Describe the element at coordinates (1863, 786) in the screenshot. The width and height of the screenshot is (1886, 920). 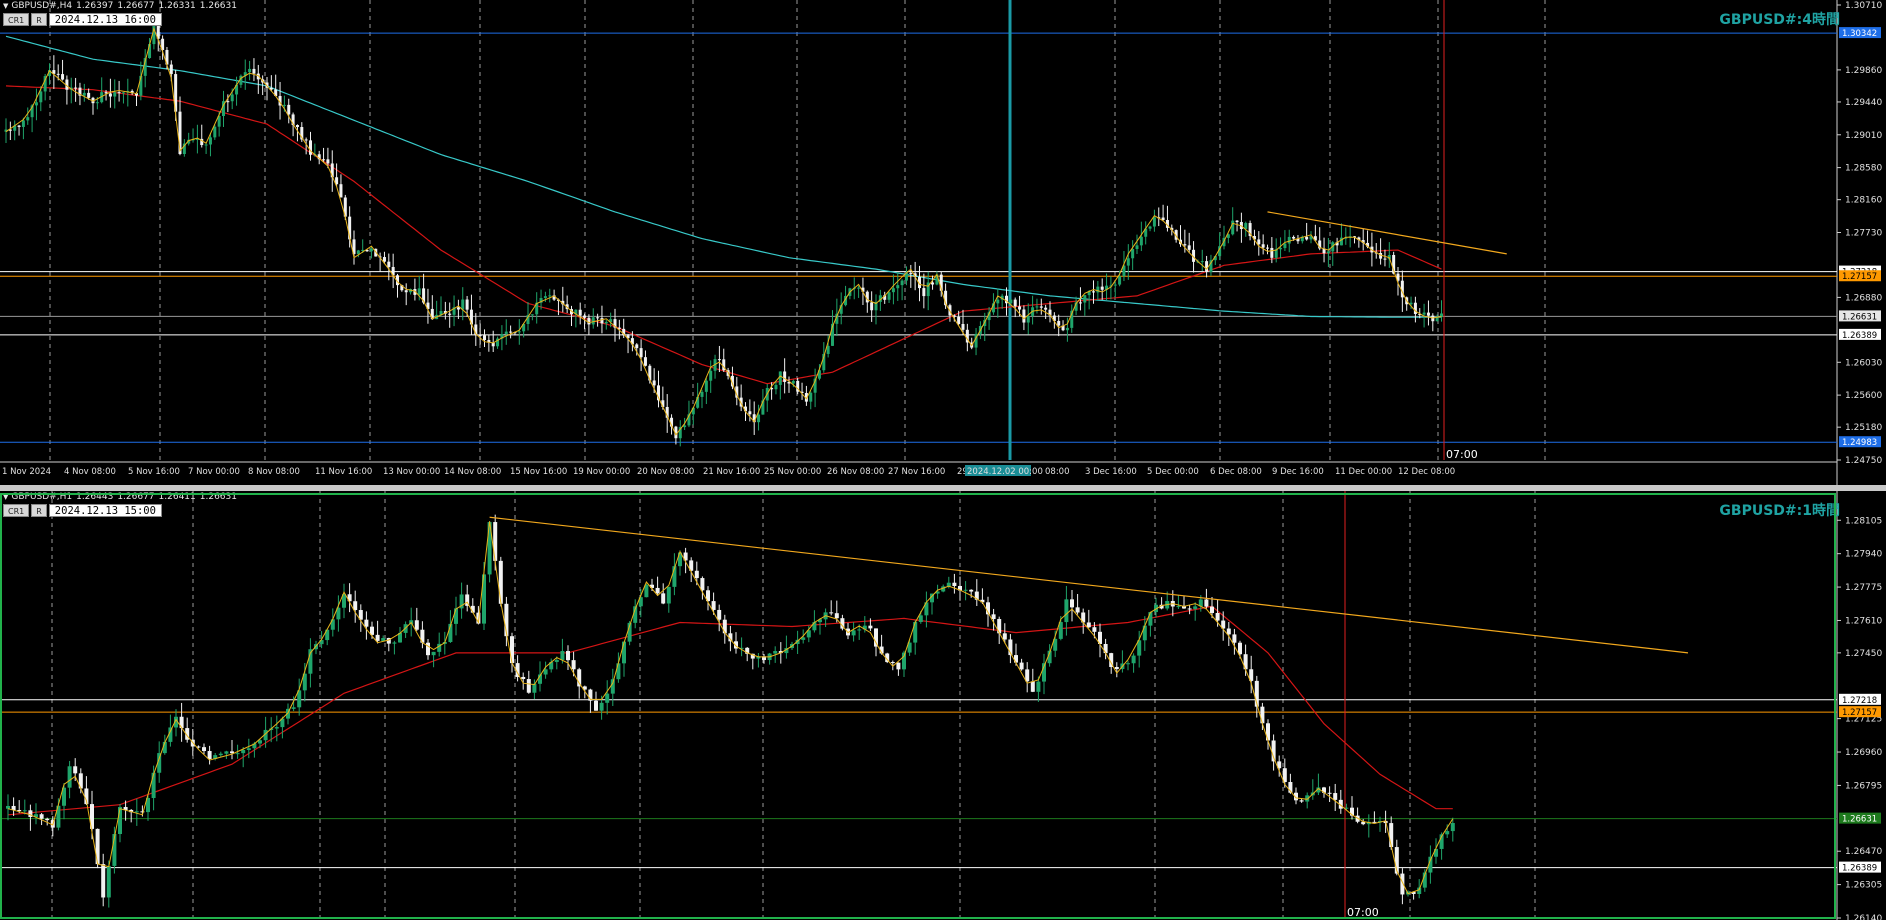
I see `price-tick-label: 1.26795` at that location.